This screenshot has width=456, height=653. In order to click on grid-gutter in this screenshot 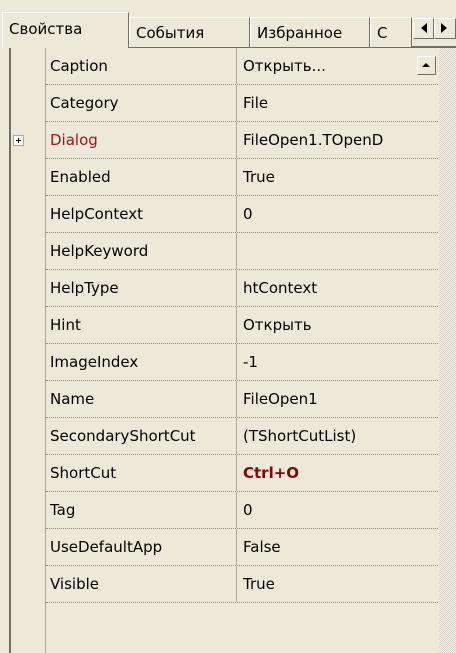, I will do `click(28, 350)`.